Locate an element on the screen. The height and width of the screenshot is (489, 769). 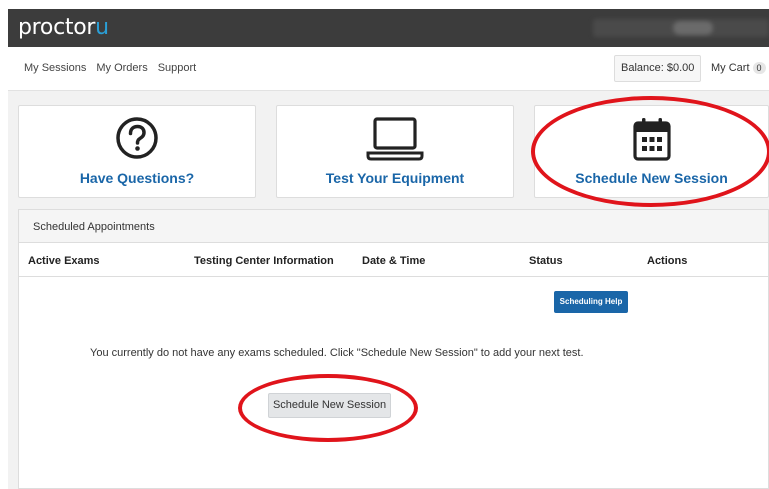
laptop-icon is located at coordinates (395, 141).